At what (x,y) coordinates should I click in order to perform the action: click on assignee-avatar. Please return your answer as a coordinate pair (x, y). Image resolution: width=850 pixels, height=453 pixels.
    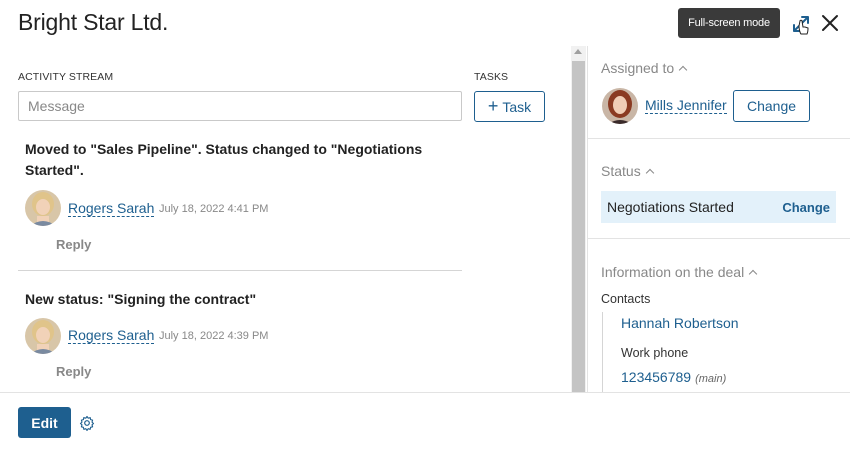
    Looking at the image, I should click on (620, 106).